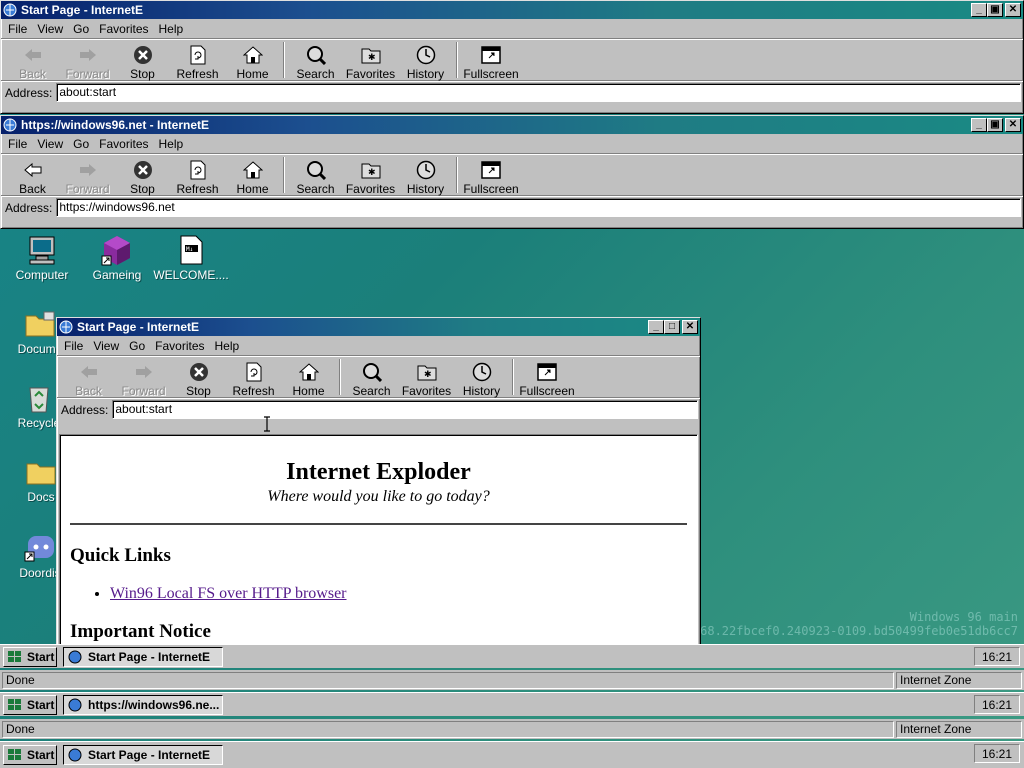 The image size is (1024, 768). What do you see at coordinates (512, 656) in the screenshot?
I see `taskbar: Start Start Page - InternetE 16:21` at bounding box center [512, 656].